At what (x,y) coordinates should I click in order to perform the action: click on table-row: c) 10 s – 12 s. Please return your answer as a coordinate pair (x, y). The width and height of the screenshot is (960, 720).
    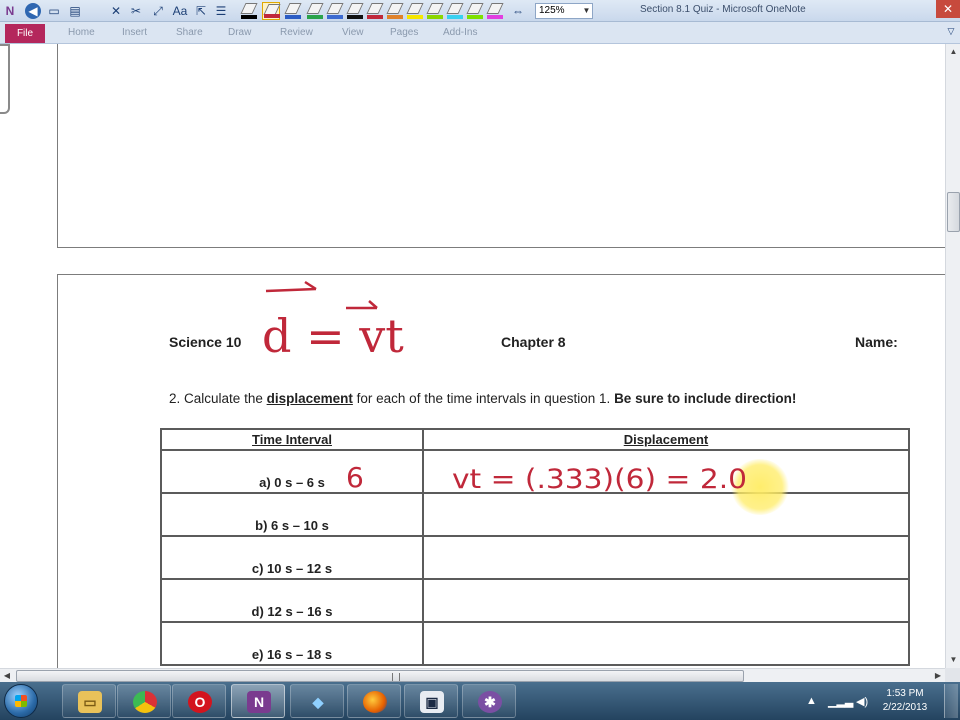
    Looking at the image, I should click on (535, 557).